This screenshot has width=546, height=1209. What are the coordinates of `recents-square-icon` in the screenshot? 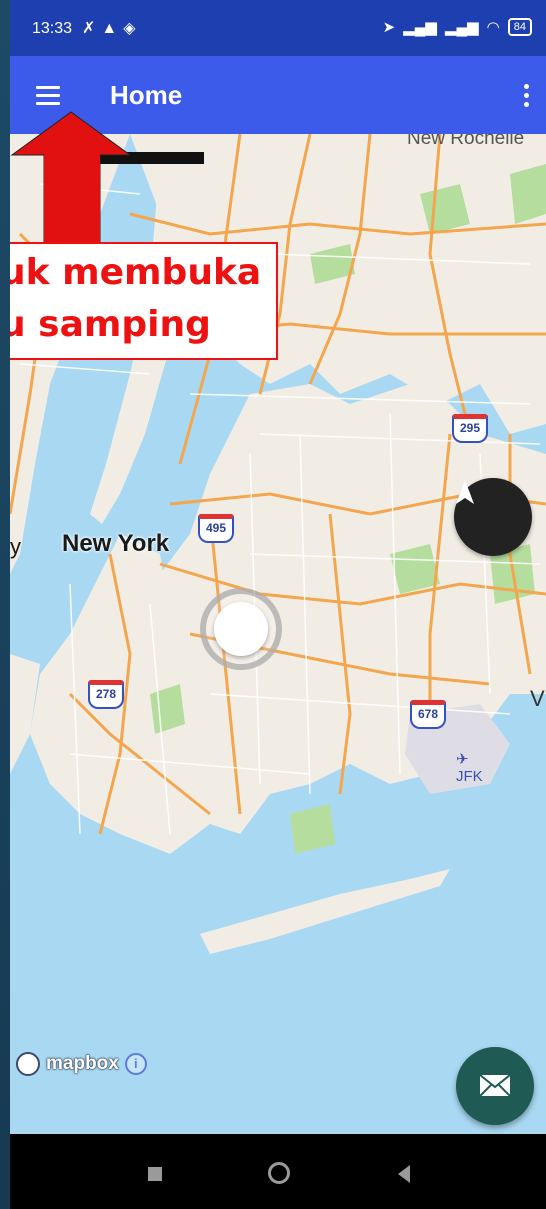 It's located at (155, 1174).